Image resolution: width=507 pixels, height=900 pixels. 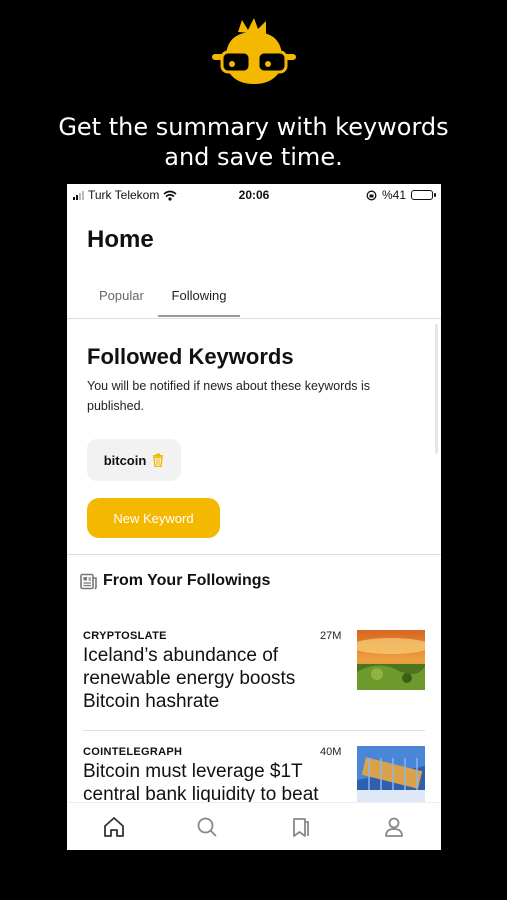 What do you see at coordinates (190, 356) in the screenshot?
I see `followed-keywords-title: Followed Keywords` at bounding box center [190, 356].